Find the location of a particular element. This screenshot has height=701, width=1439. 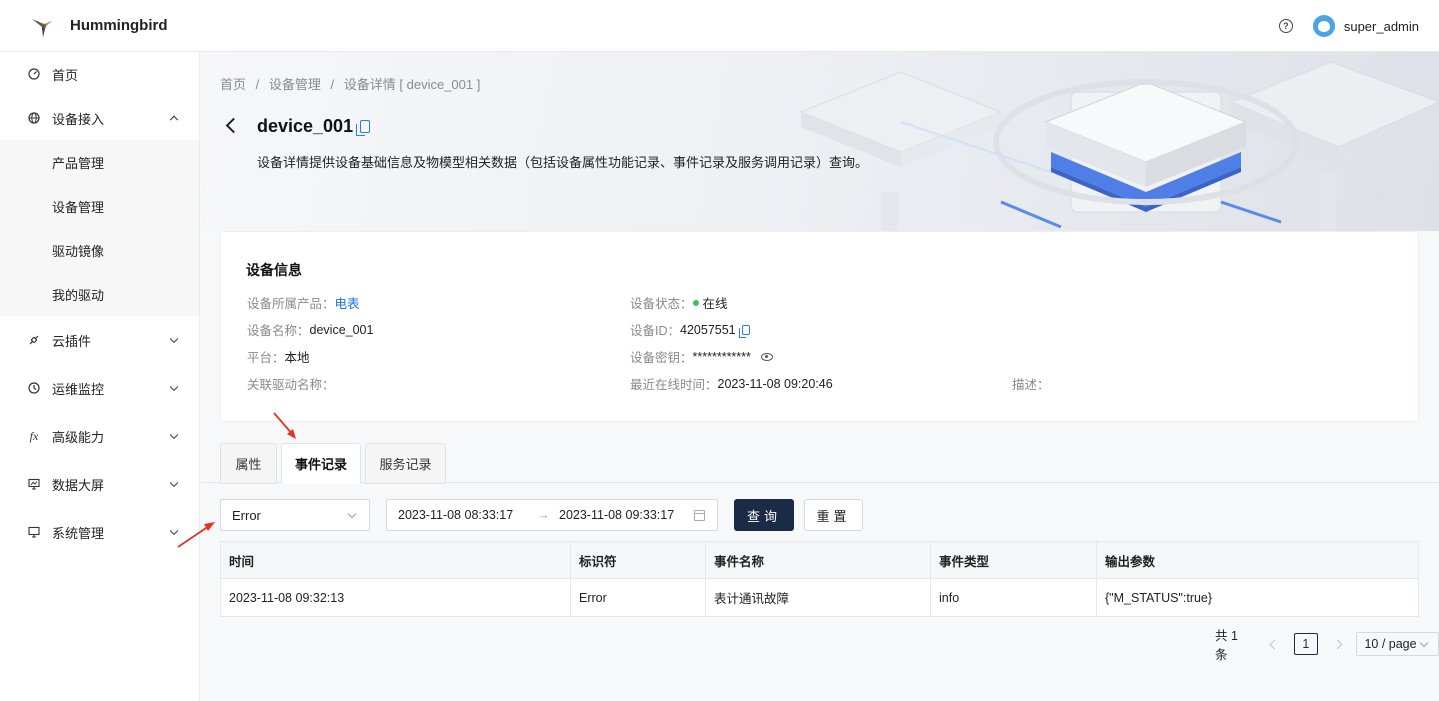

sidebar-item-label: 首页 is located at coordinates (65, 75).